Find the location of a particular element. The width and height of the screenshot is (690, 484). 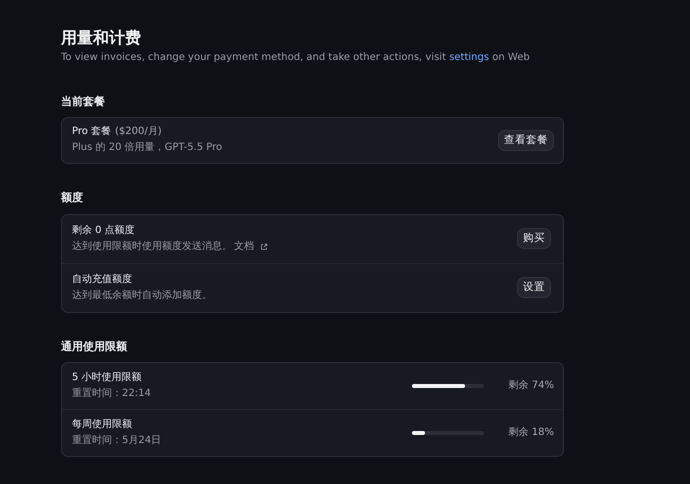

plan-name: Pro 套餐 is located at coordinates (92, 132).